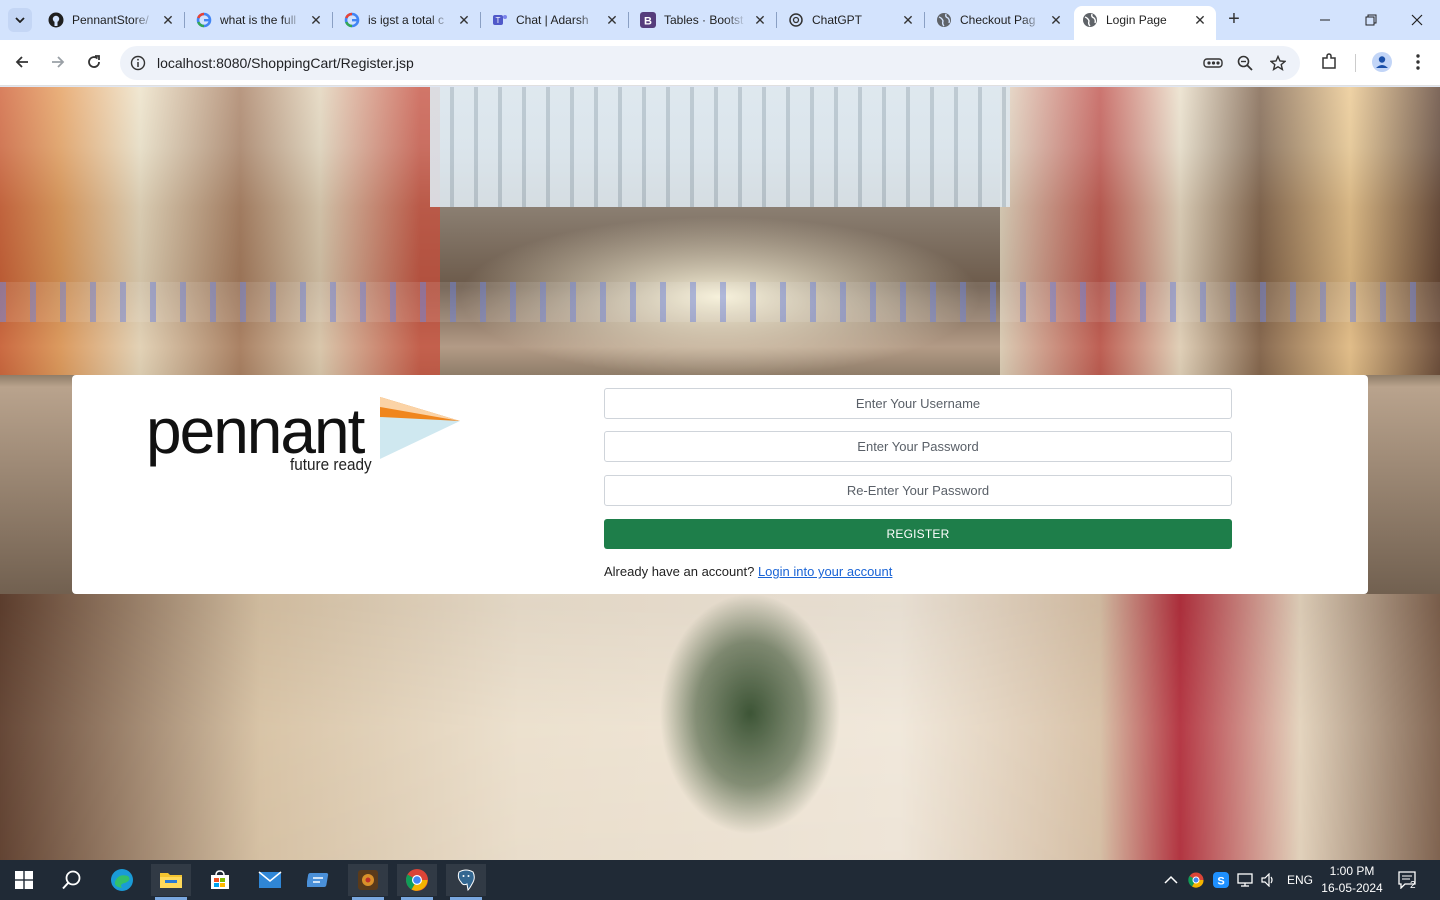 This screenshot has height=900, width=1440. I want to click on login-link: Login into your account, so click(825, 571).